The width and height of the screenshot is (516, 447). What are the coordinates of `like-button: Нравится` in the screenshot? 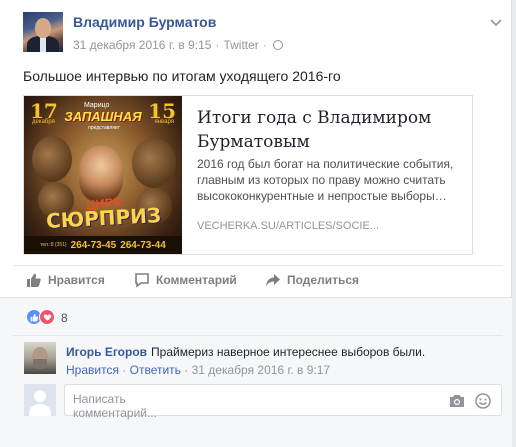 It's located at (65, 280).